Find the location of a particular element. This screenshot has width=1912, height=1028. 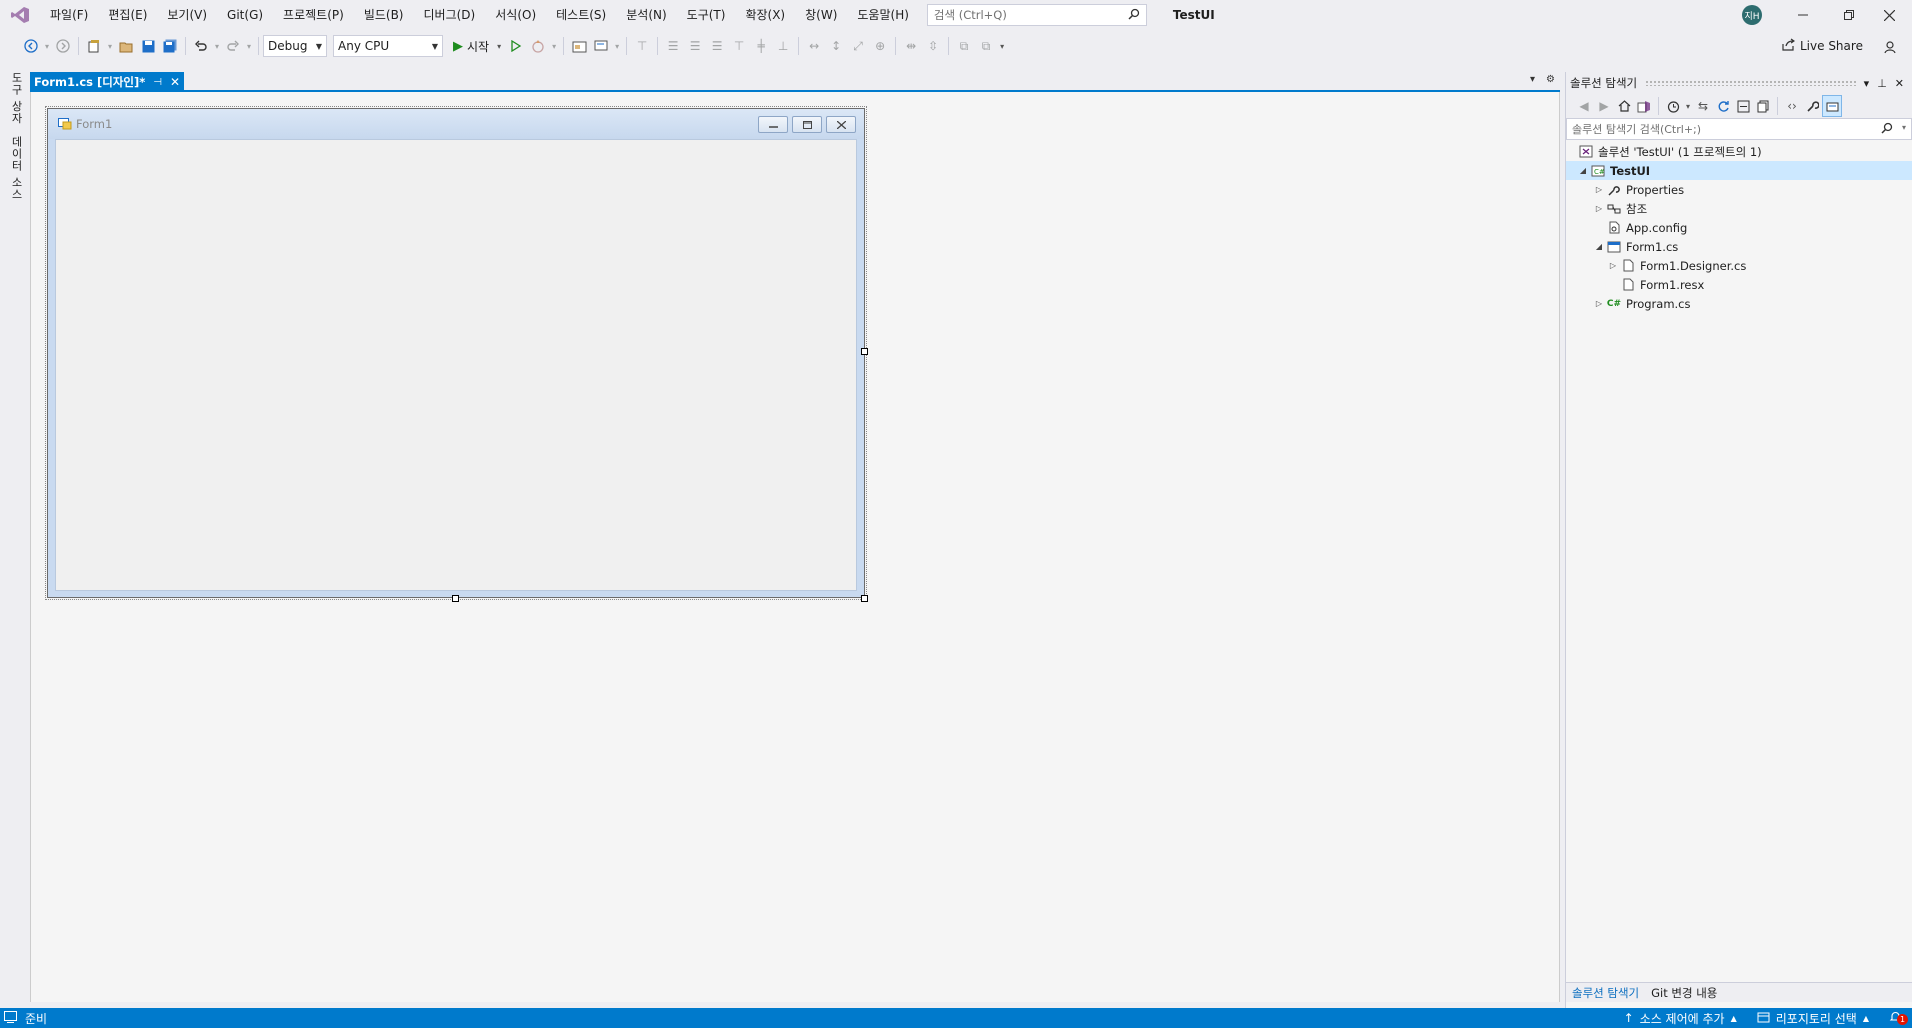

switch-views-icon is located at coordinates (1644, 106).